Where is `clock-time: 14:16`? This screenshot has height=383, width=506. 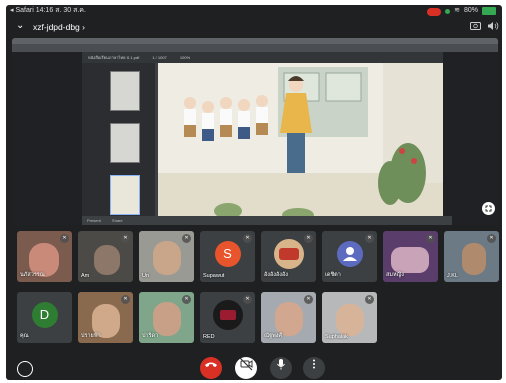
clock-time: 14:16 is located at coordinates (44, 10).